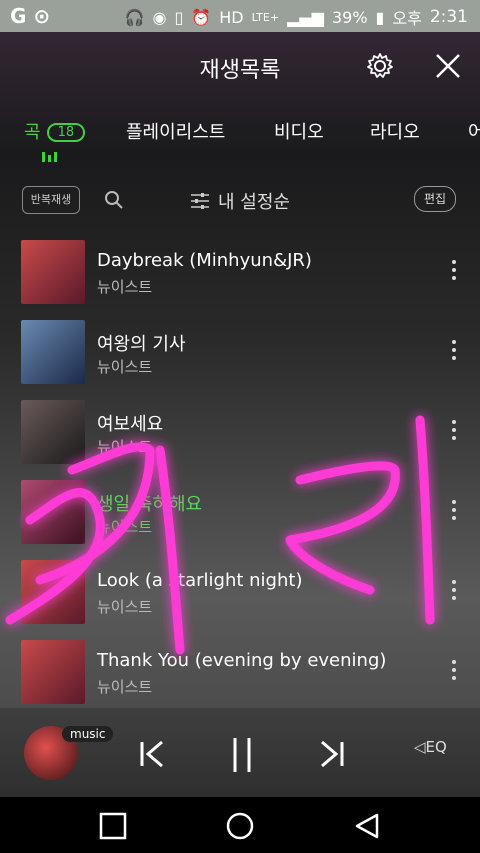 This screenshot has width=480, height=853. What do you see at coordinates (113, 826) in the screenshot?
I see `recent-apps-icon` at bounding box center [113, 826].